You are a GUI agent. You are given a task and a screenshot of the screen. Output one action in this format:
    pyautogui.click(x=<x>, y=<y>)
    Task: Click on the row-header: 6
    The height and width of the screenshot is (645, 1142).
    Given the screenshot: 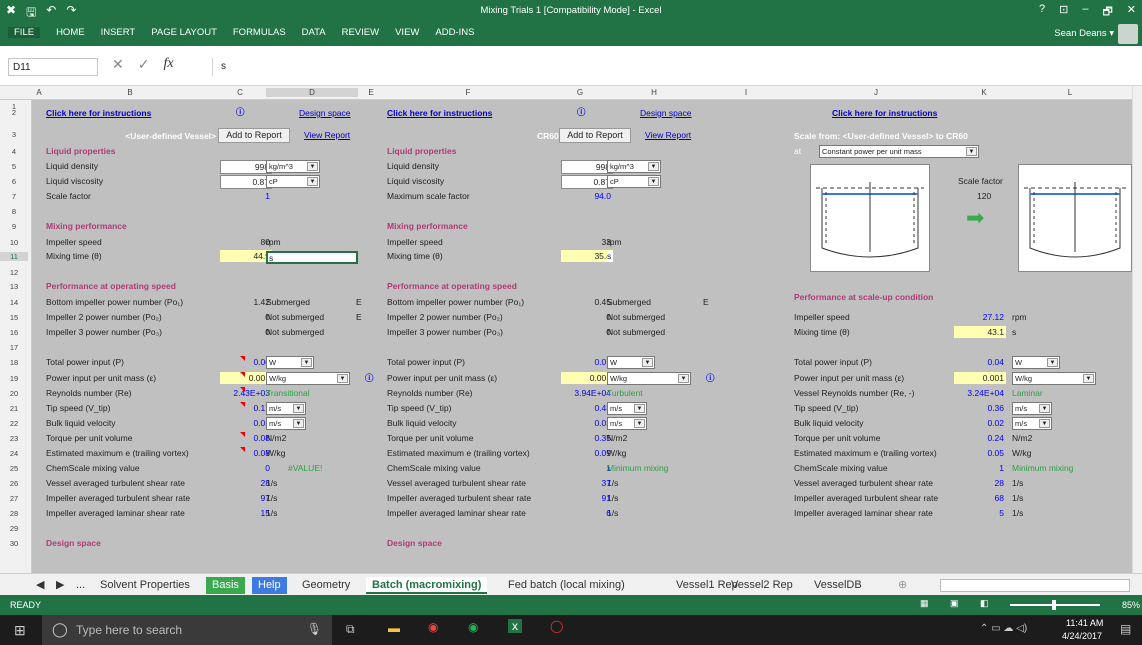 What is the action you would take?
    pyautogui.click(x=14, y=181)
    